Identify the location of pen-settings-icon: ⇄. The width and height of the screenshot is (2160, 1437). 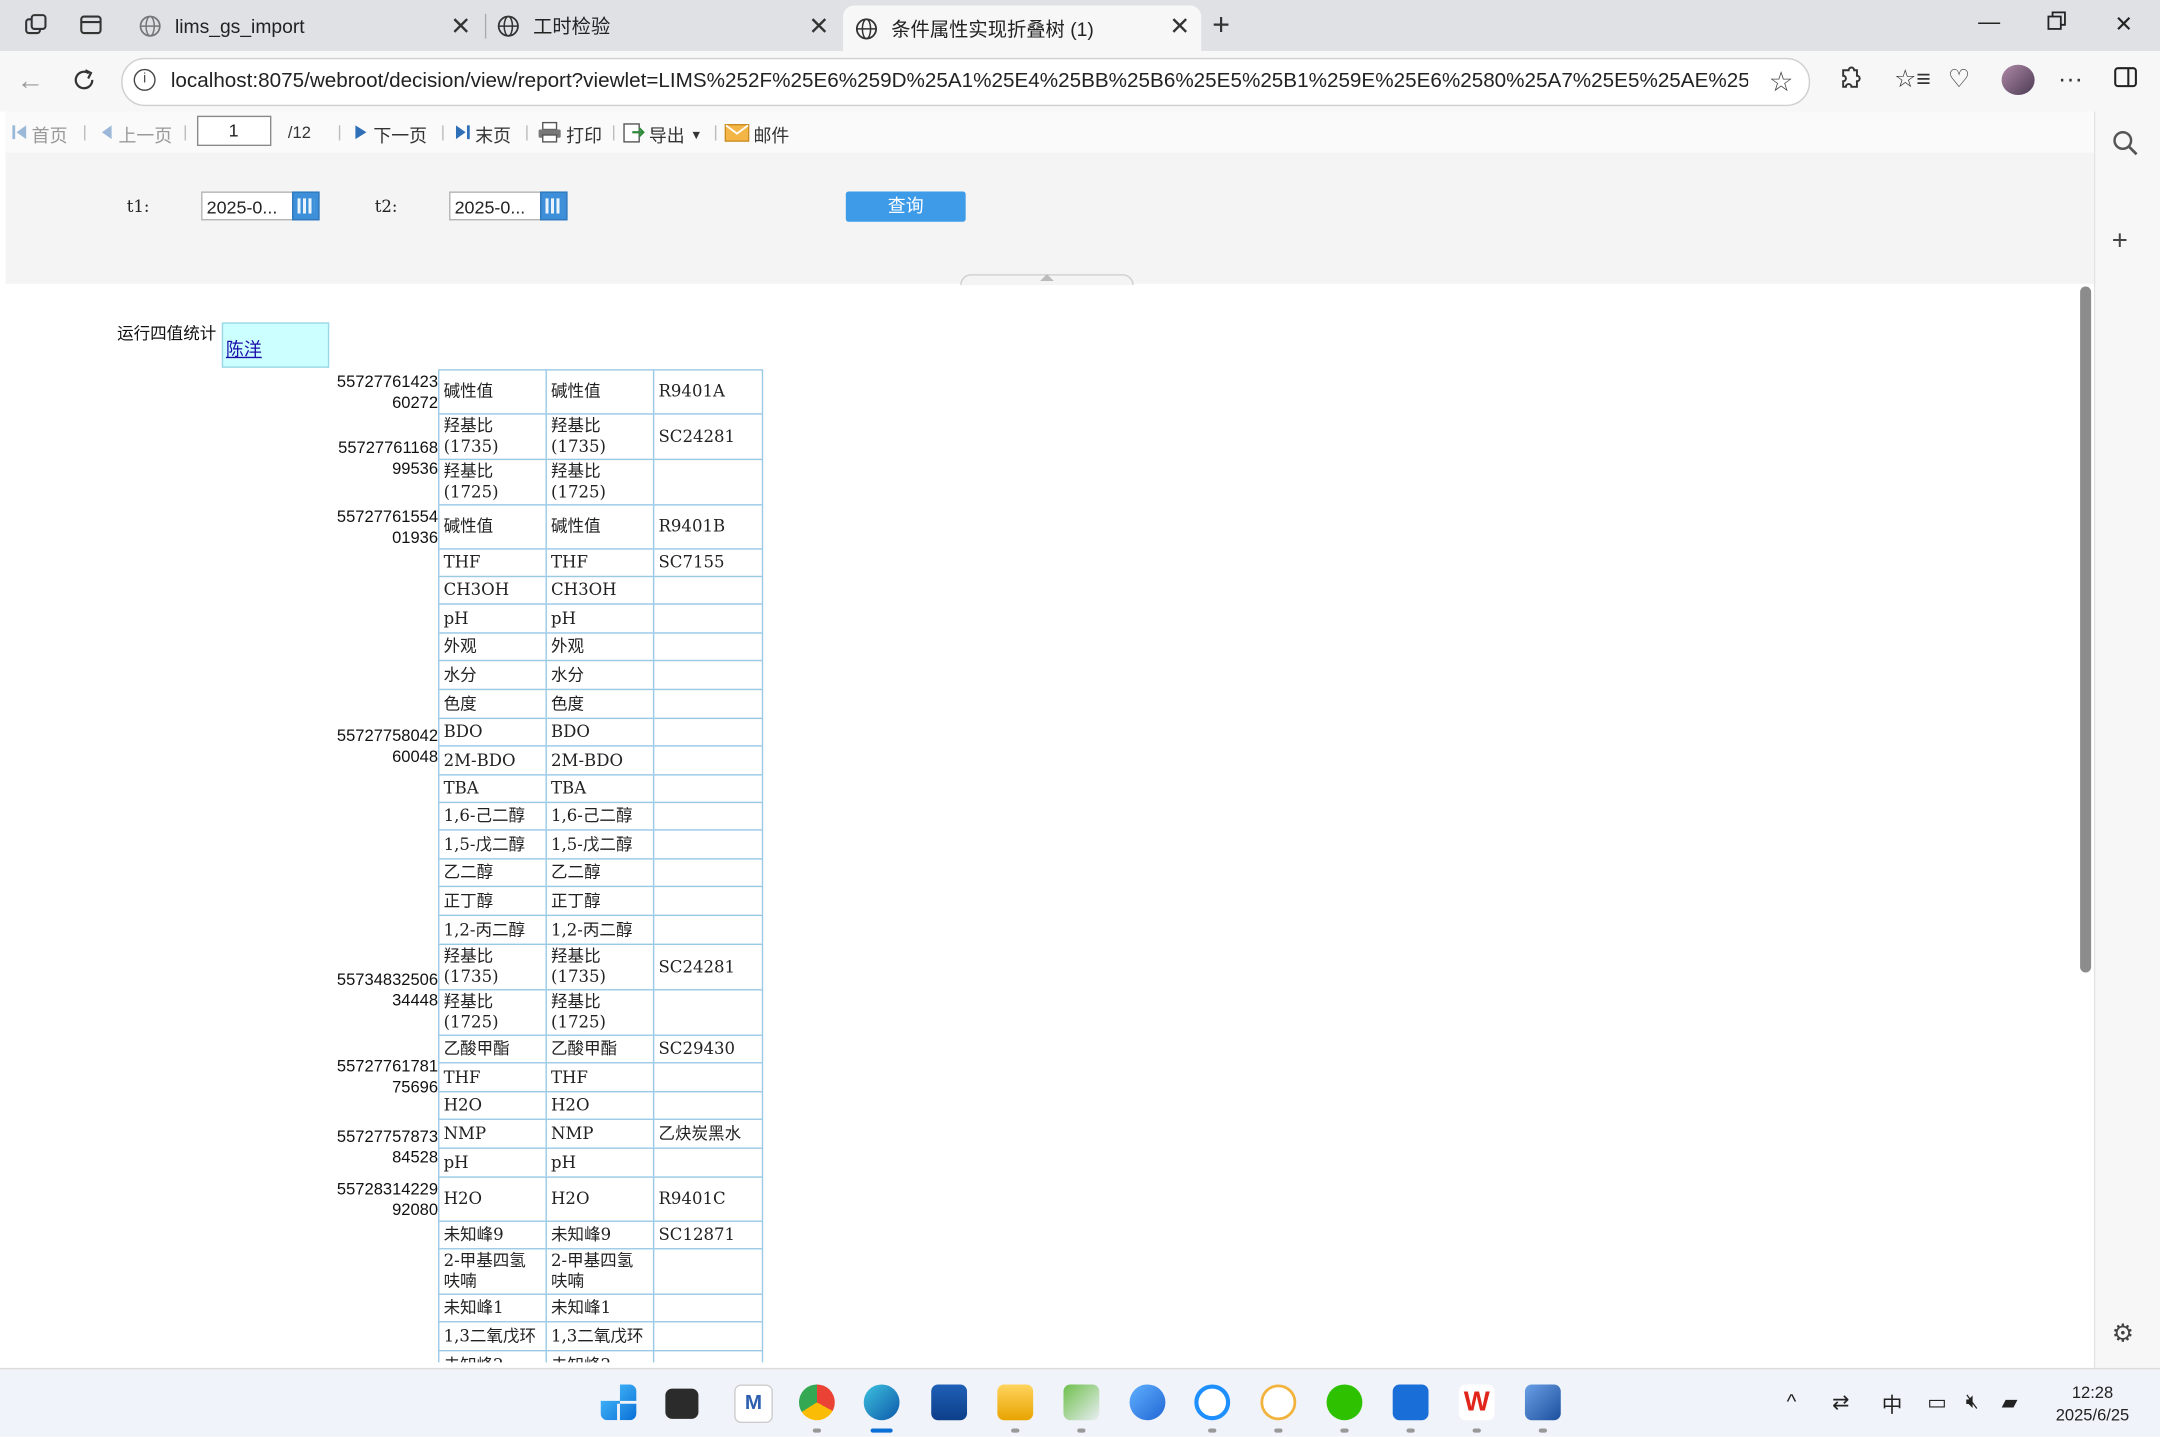
(1840, 1402).